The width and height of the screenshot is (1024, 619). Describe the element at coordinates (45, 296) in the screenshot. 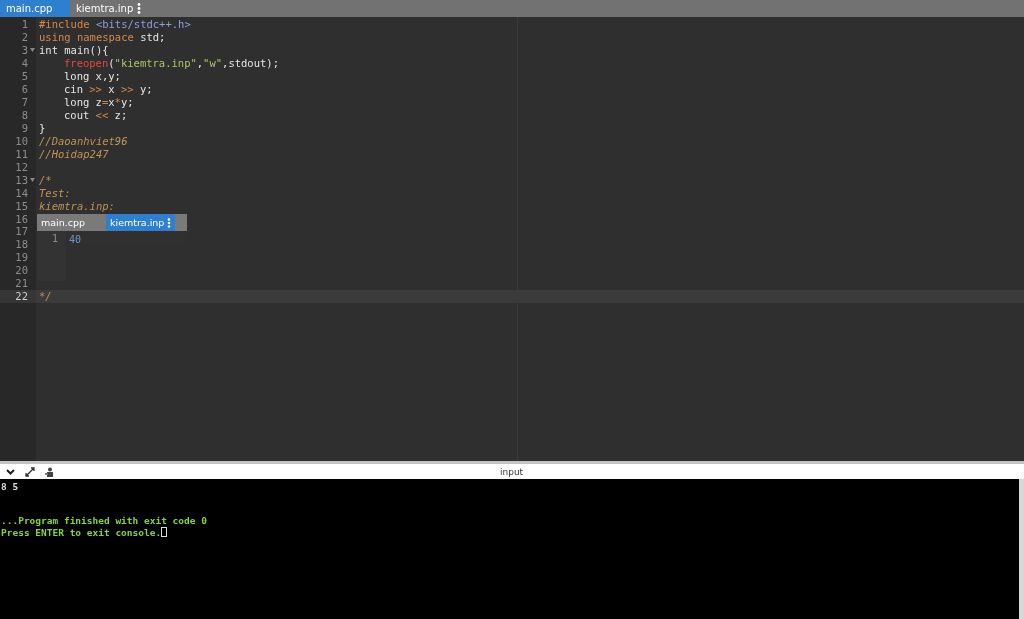

I see `code-line: */` at that location.